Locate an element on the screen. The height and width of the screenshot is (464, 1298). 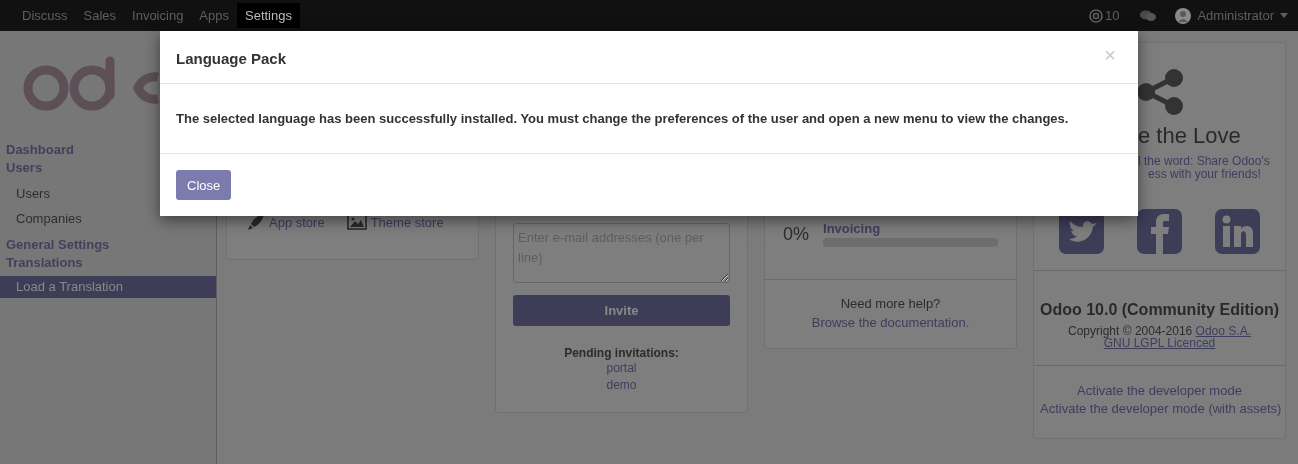
dialog-message: The selected language has been successfully installed. You must change the preferences of the user and open a new menu to view the changes. is located at coordinates (622, 119).